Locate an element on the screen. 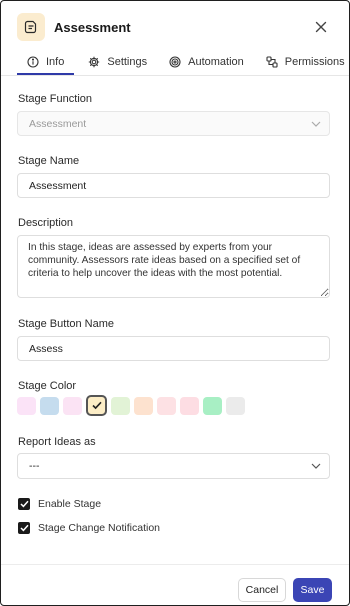 This screenshot has width=350, height=606. footer-divider is located at coordinates (175, 564).